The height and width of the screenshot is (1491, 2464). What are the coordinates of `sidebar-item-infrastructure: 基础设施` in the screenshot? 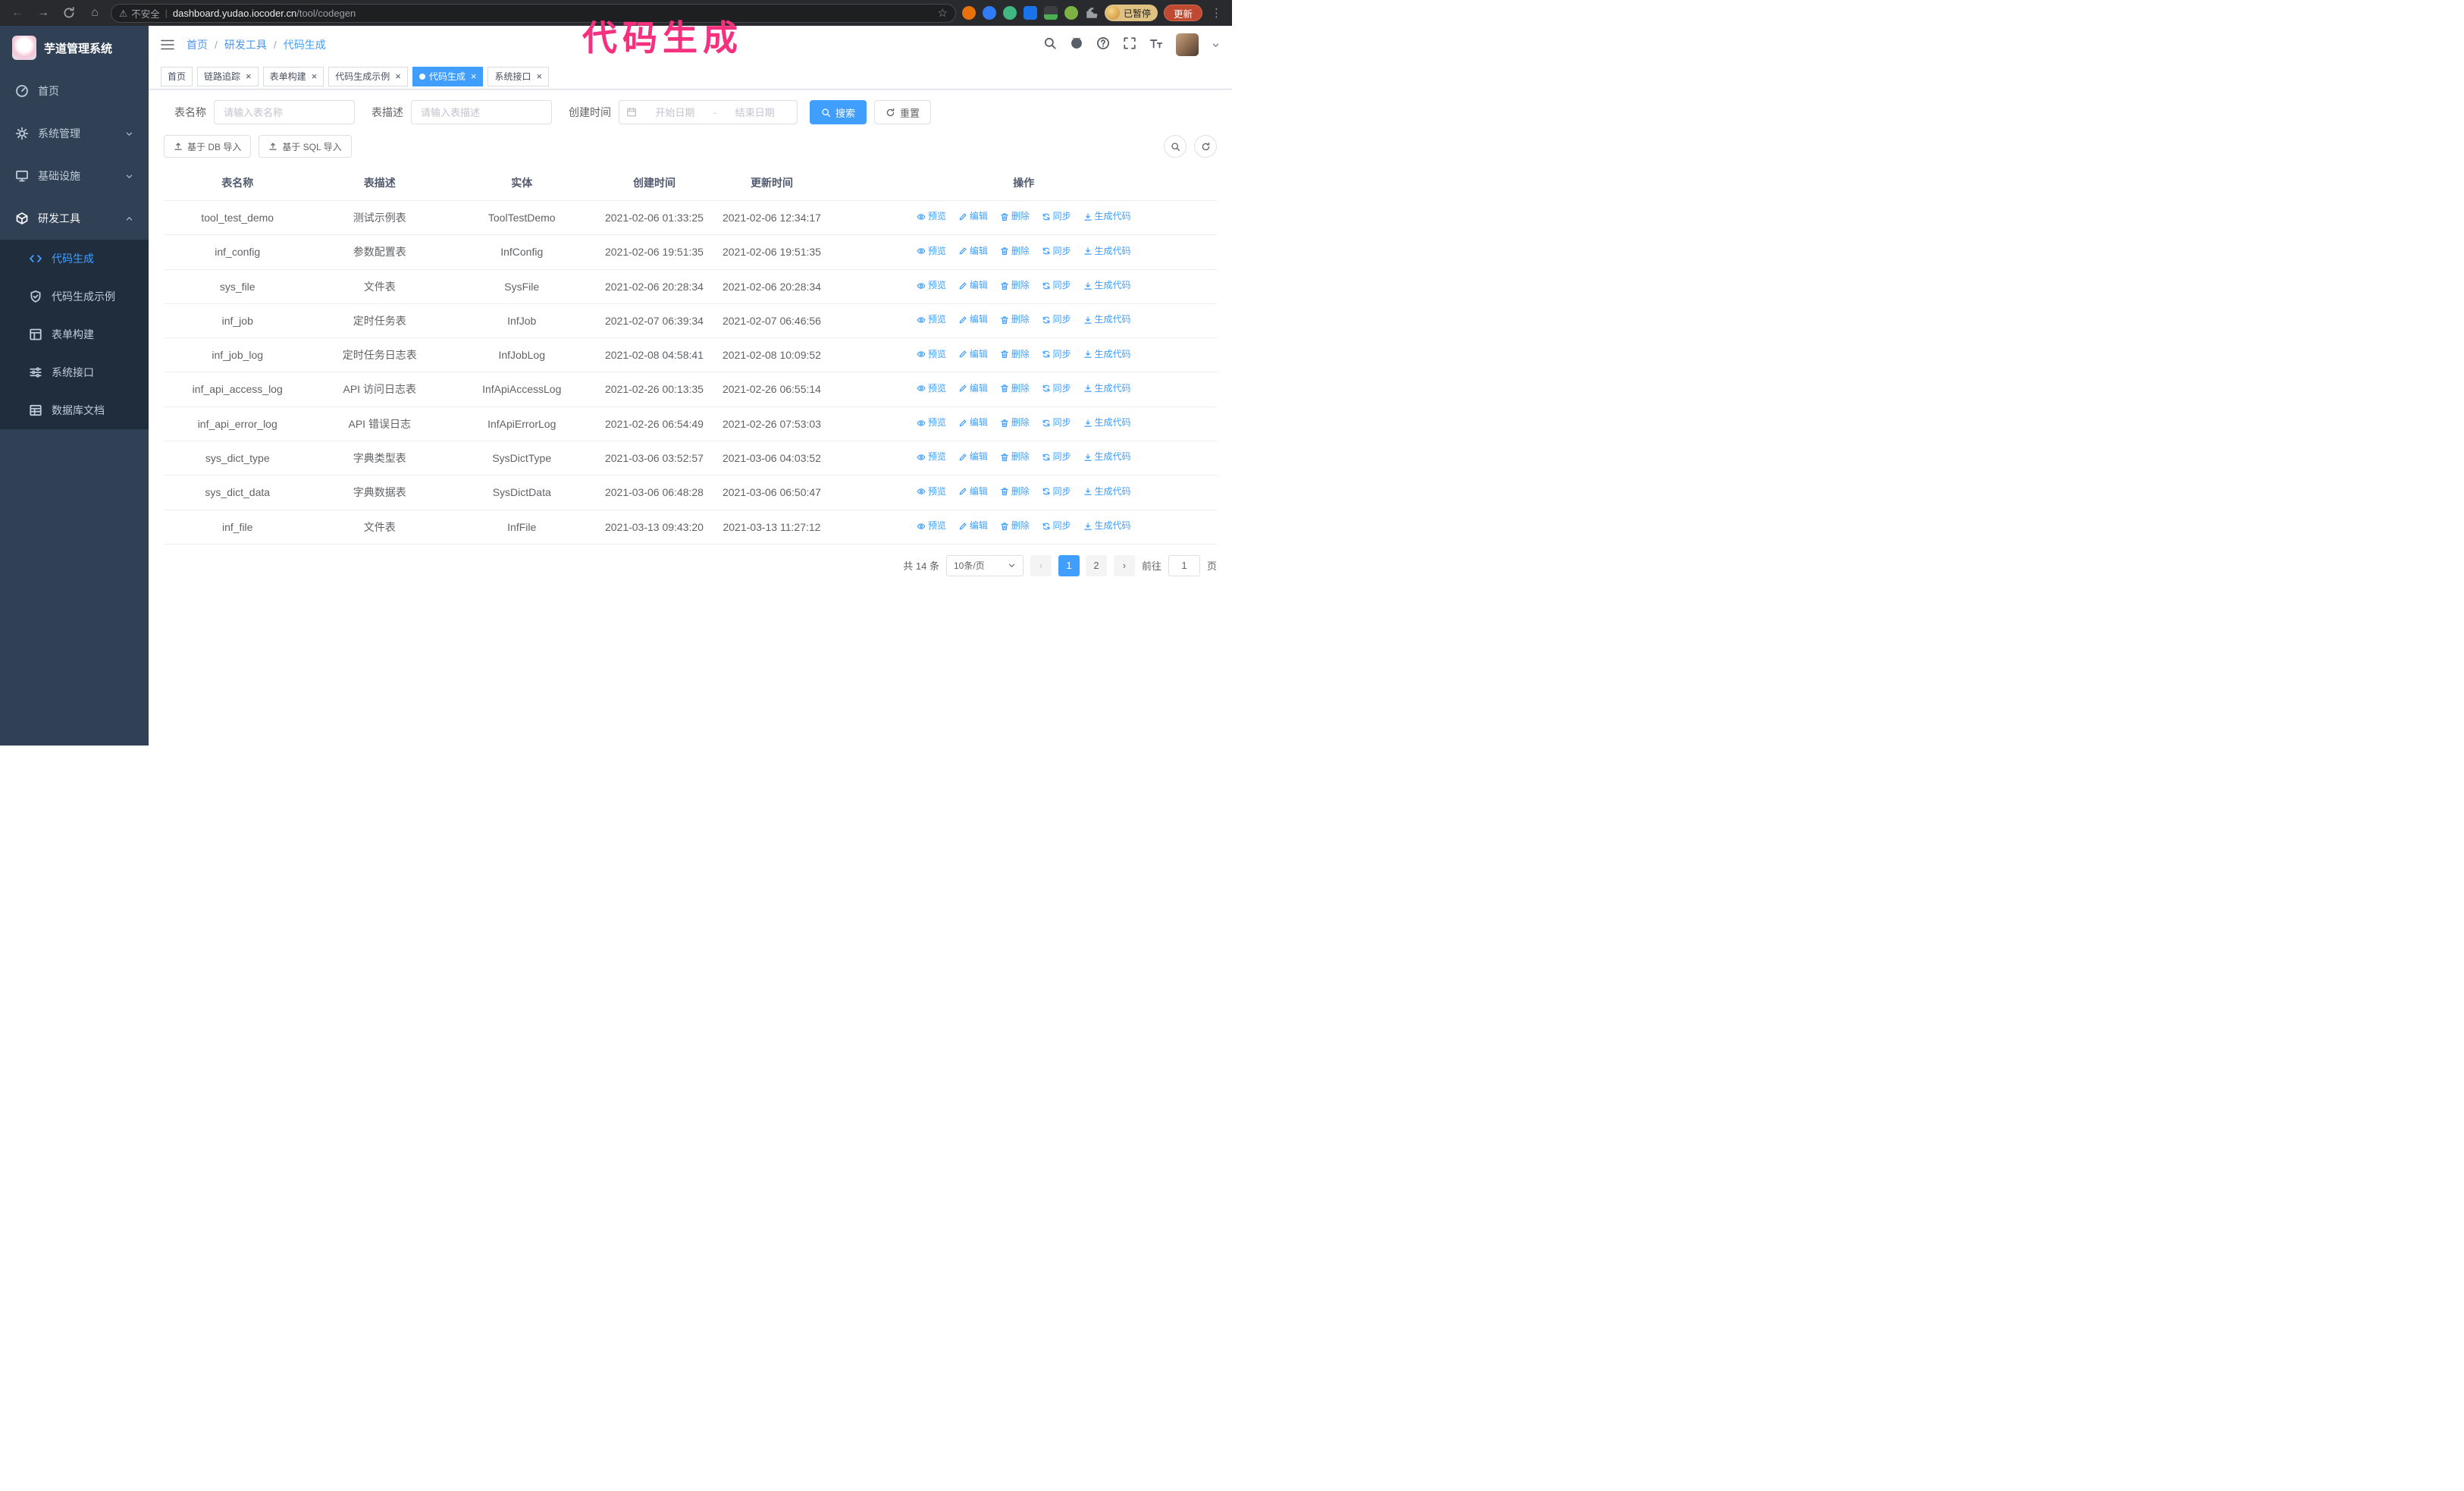 It's located at (74, 176).